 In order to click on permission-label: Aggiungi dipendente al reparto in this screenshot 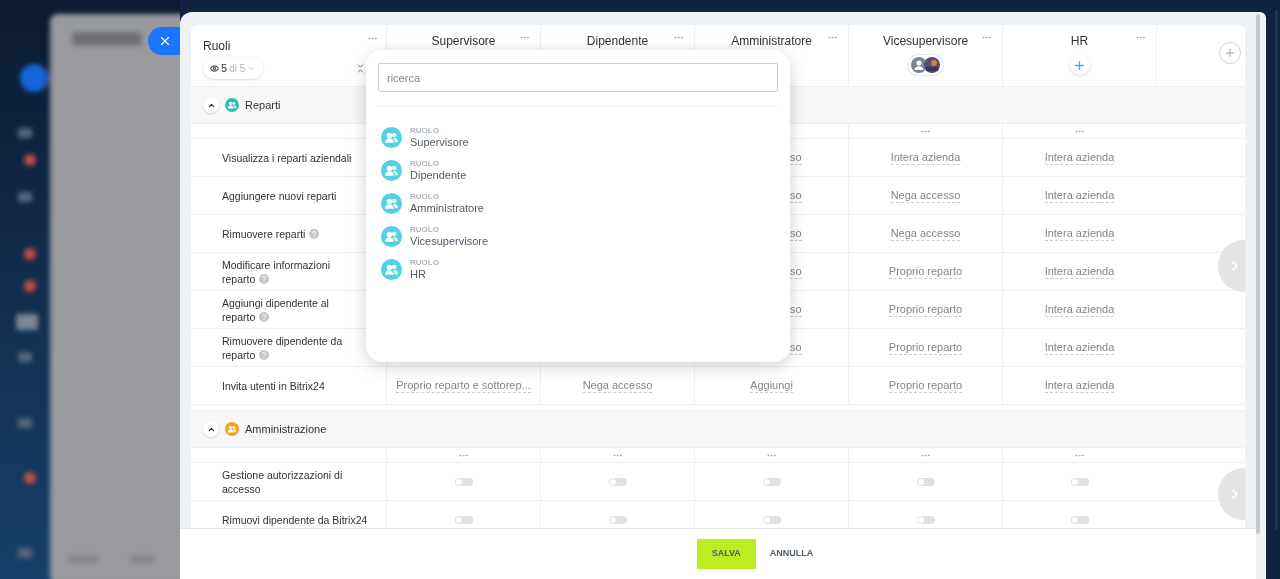, I will do `click(276, 309)`.